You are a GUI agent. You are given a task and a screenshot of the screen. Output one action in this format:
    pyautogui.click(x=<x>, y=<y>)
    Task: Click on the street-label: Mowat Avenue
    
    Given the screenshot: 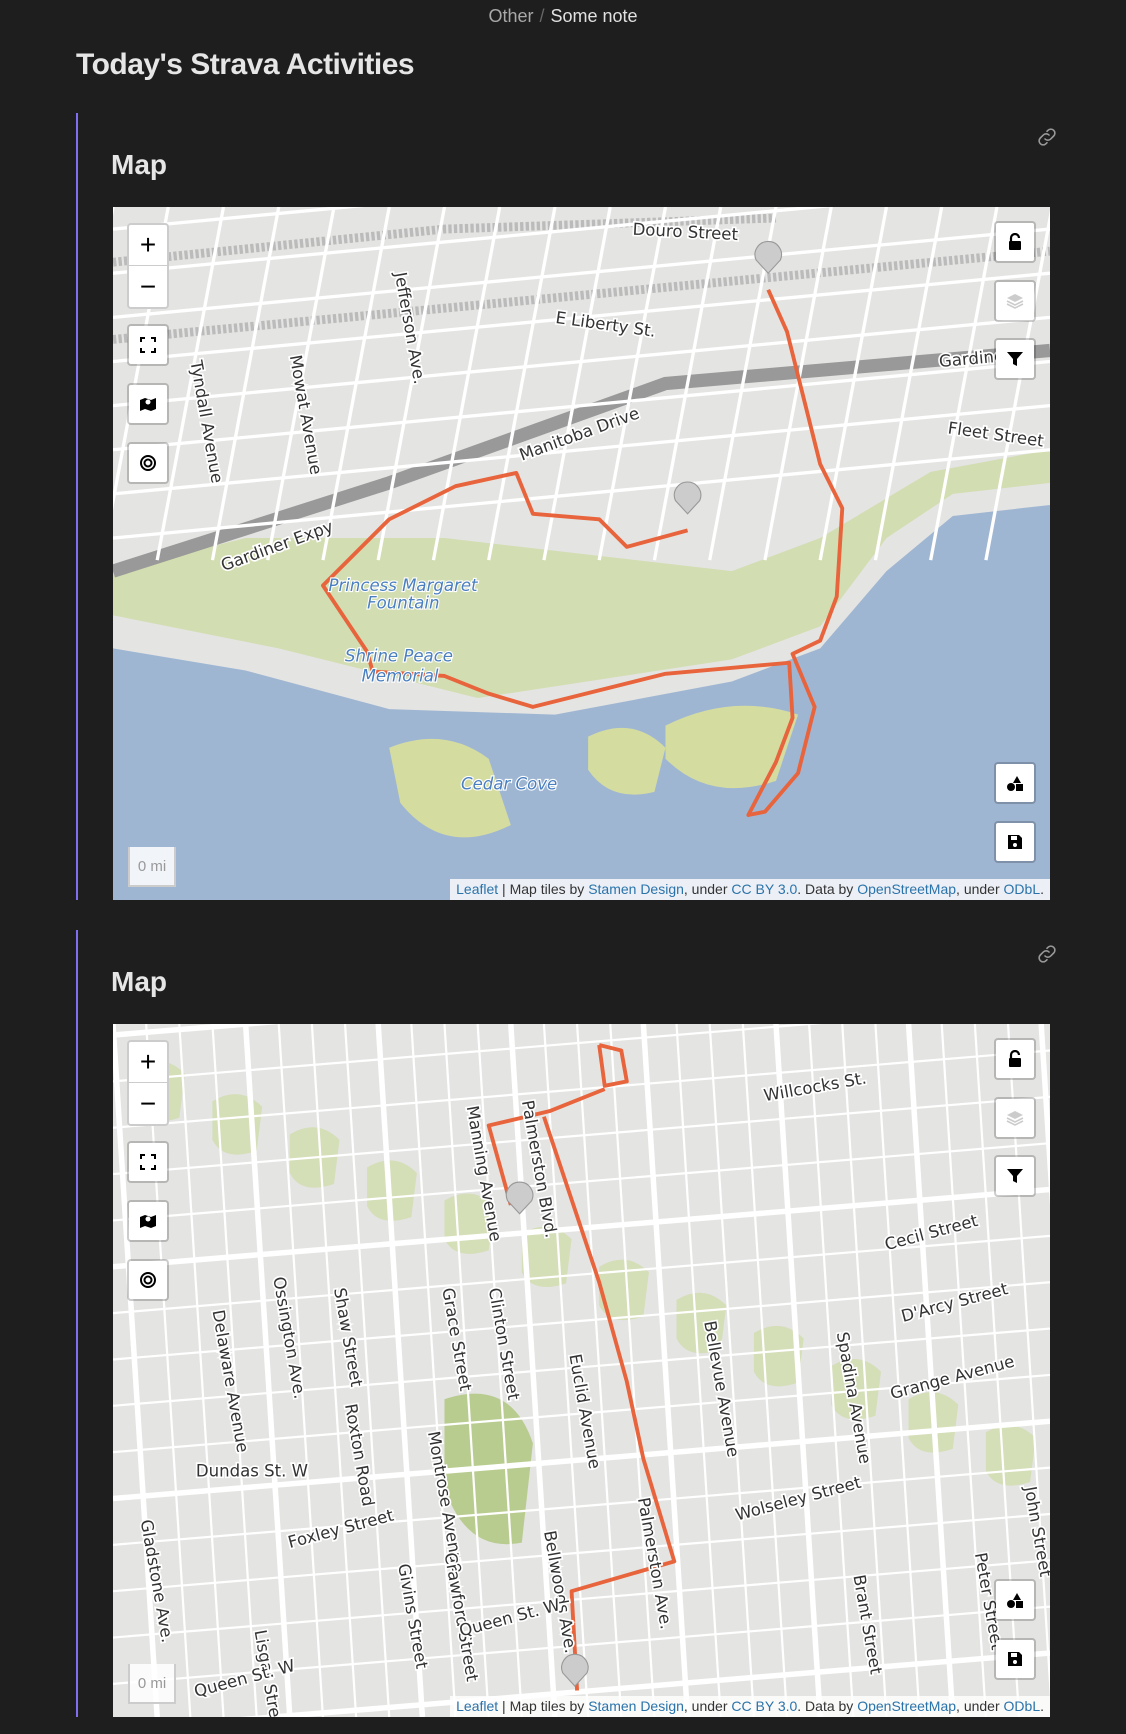 What is the action you would take?
    pyautogui.click(x=306, y=414)
    